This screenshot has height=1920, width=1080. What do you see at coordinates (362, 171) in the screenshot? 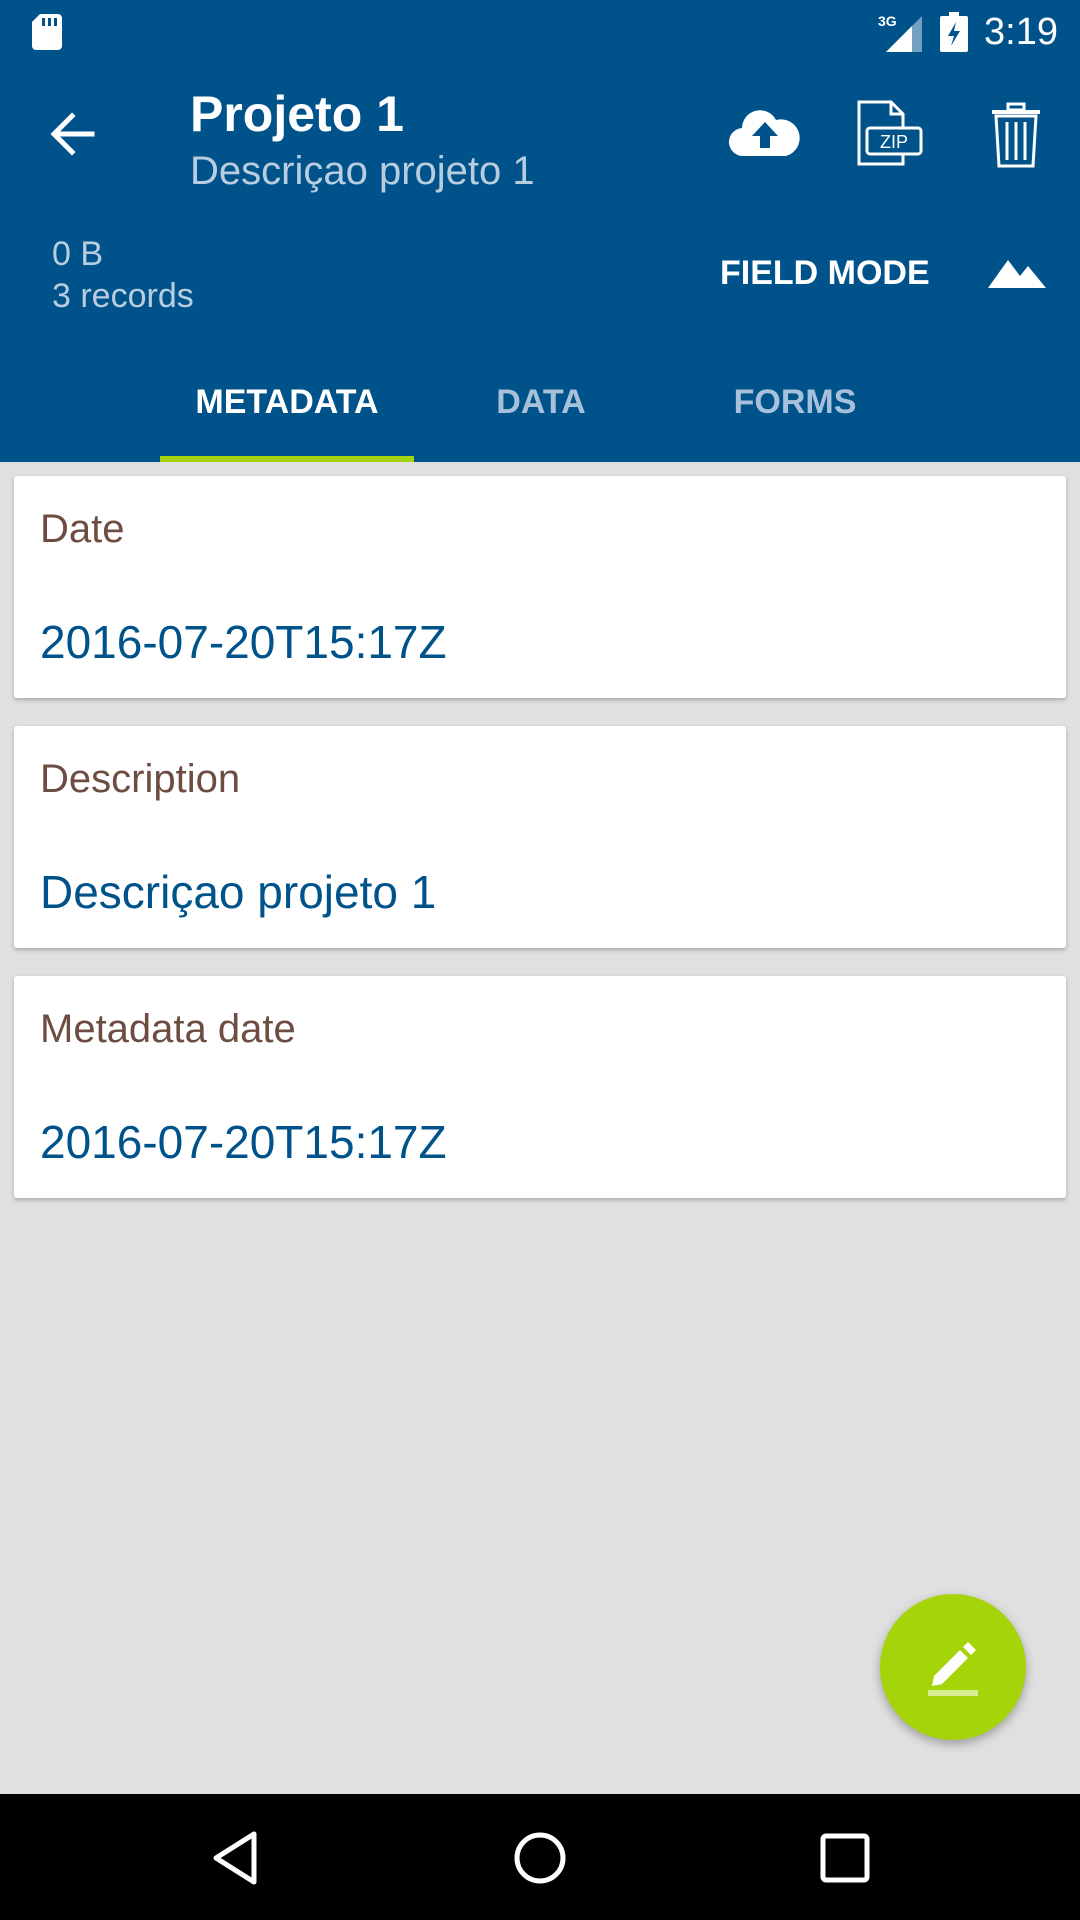
I see `project-subtitle: Descriçao projeto 1` at bounding box center [362, 171].